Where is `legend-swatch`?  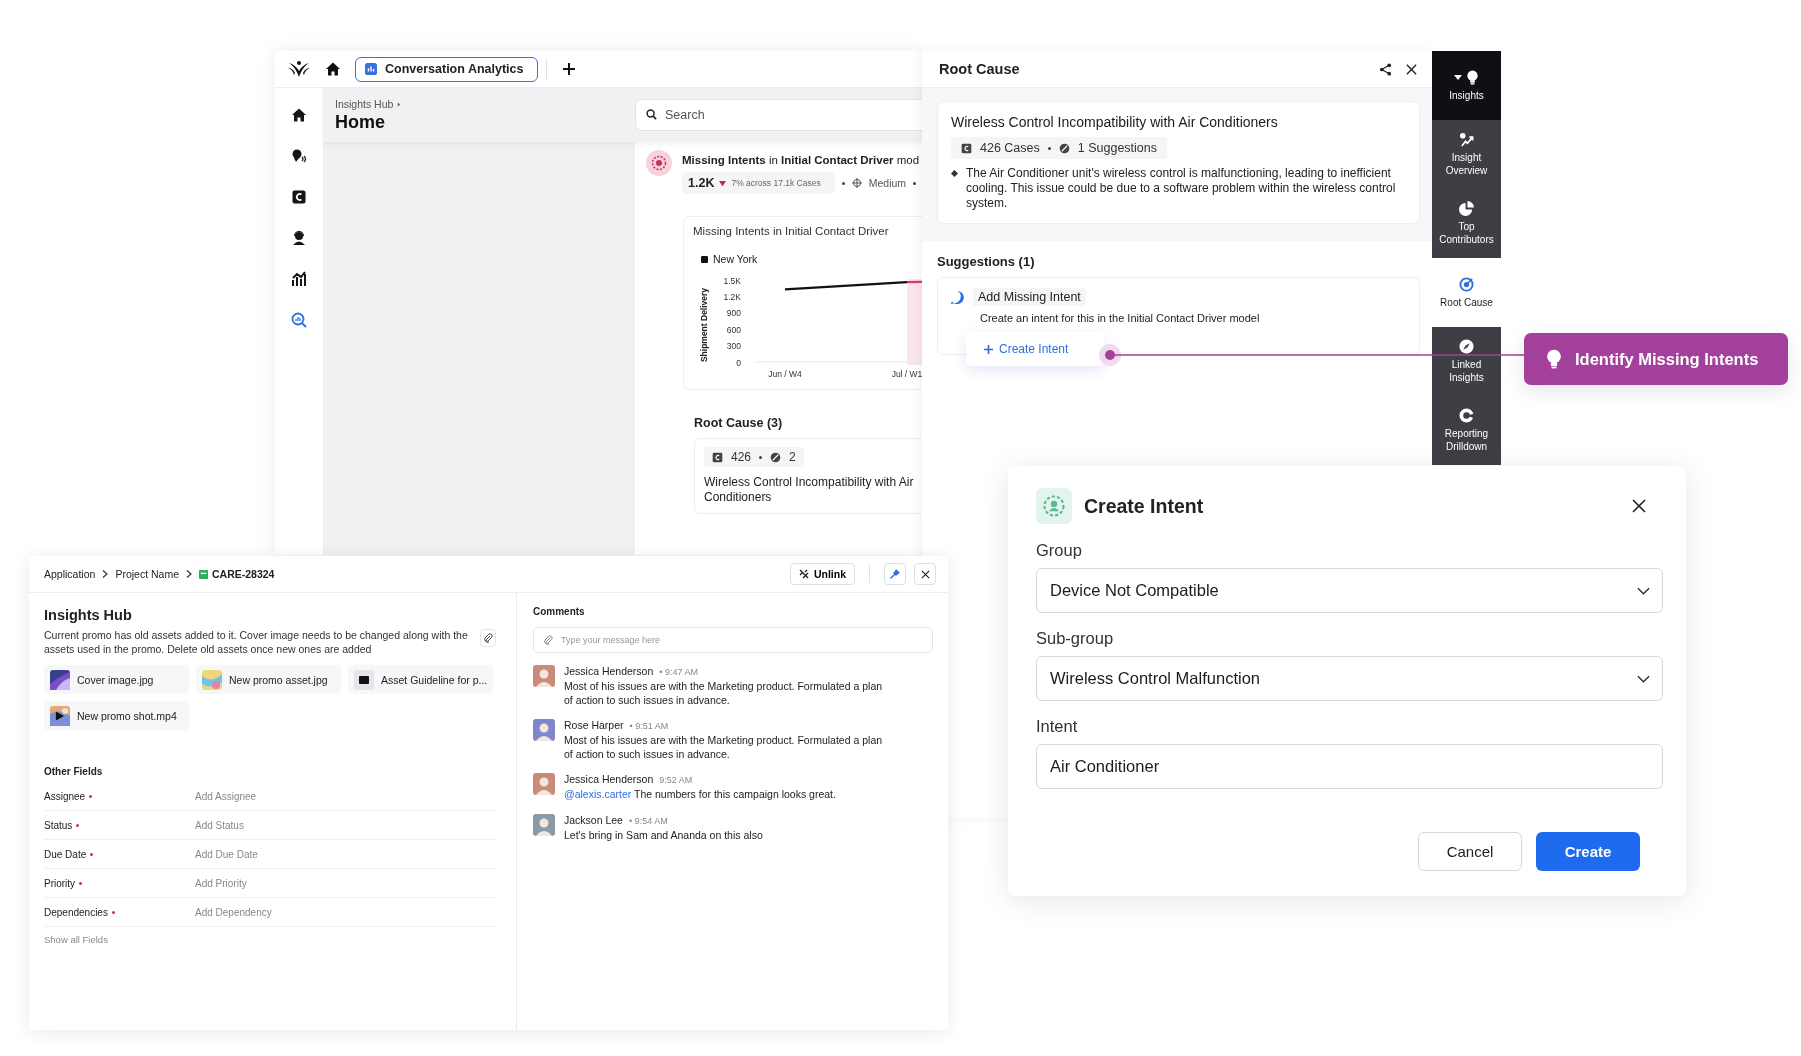 legend-swatch is located at coordinates (704, 259).